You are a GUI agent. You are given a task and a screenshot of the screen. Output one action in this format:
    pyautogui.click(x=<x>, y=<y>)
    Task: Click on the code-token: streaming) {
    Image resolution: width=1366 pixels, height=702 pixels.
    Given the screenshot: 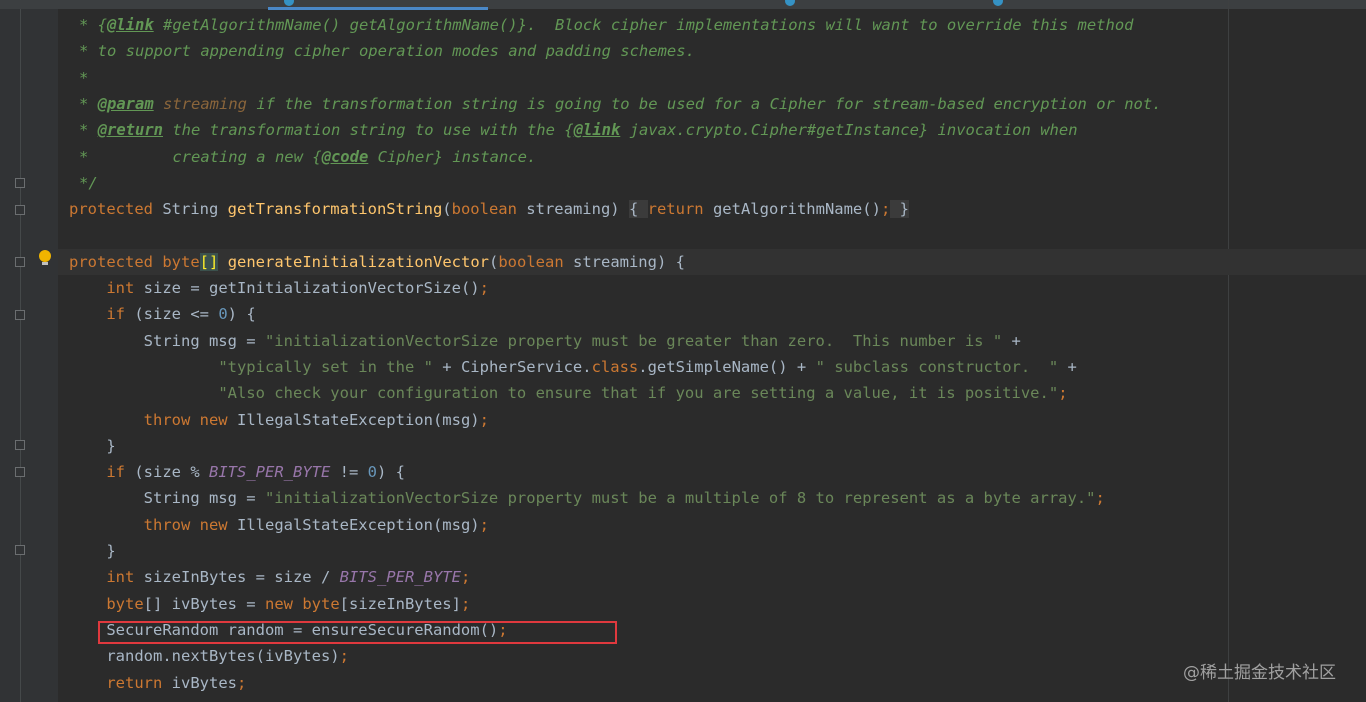 What is the action you would take?
    pyautogui.click(x=624, y=261)
    